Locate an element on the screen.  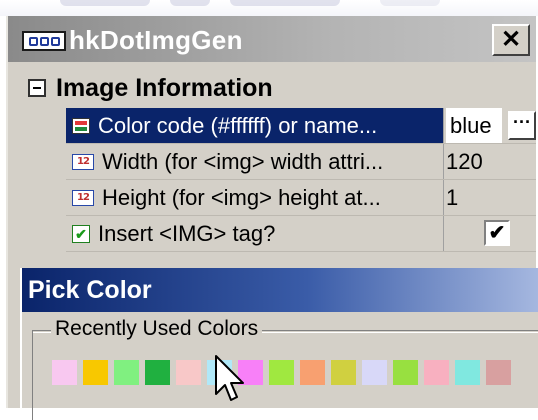
property-row-width: 12 Width (for <img> width attri... 120 is located at coordinates (301, 162).